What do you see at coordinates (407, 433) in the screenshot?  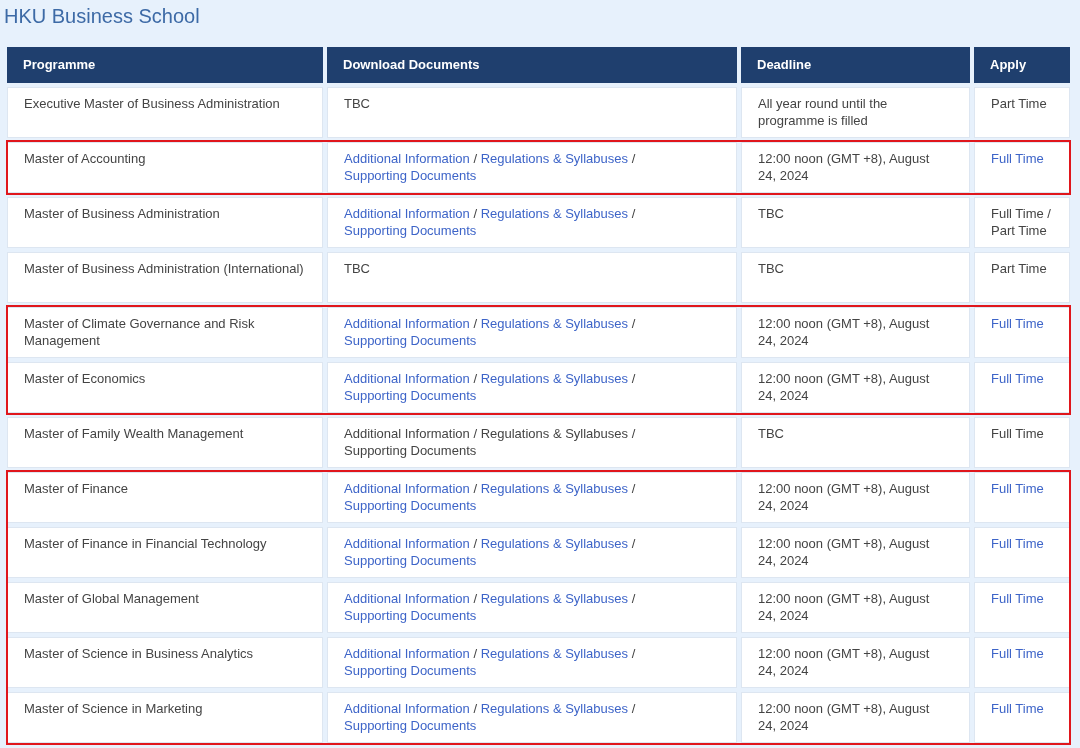 I see `document-text: Additional Information` at bounding box center [407, 433].